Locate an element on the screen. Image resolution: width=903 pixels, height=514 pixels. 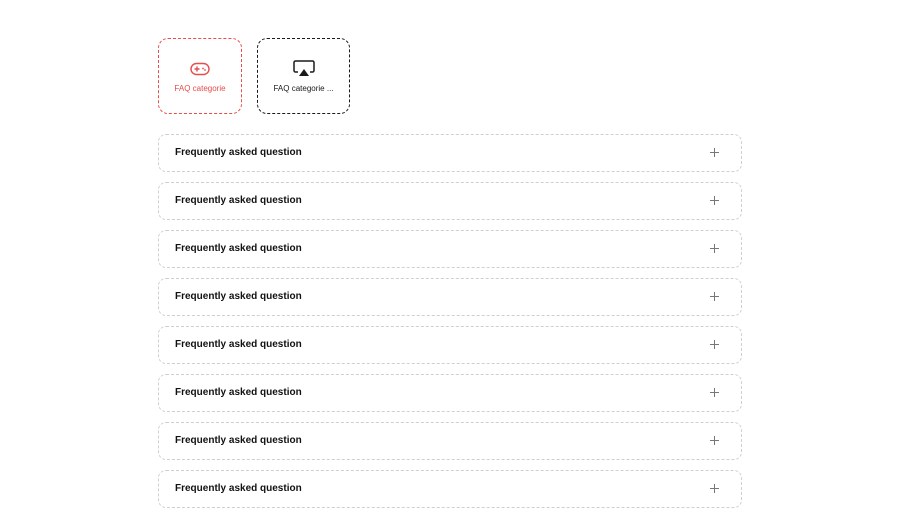
airplay-icon is located at coordinates (303, 69).